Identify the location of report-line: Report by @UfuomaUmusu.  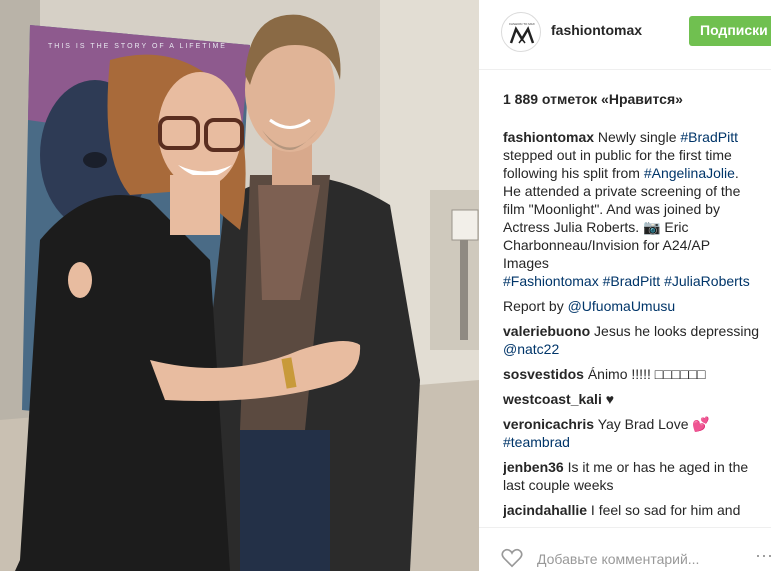
(637, 306).